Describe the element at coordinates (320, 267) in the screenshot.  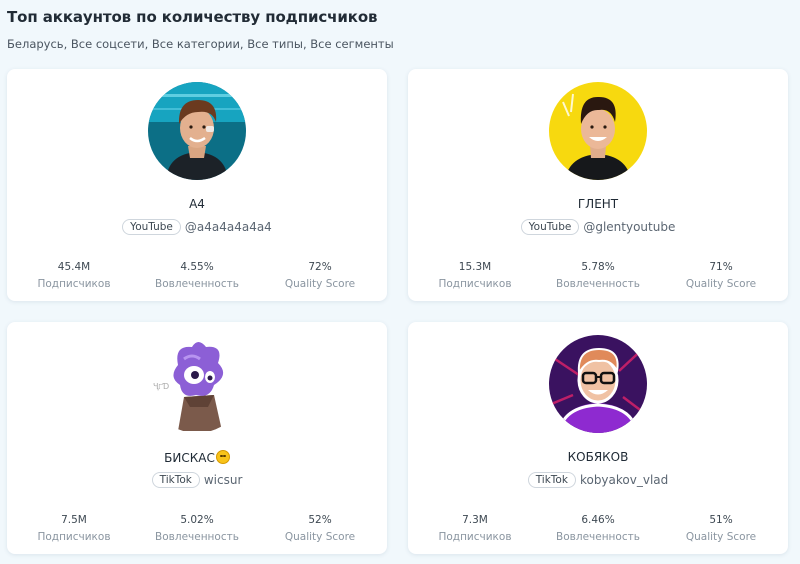
I see `stat-value: 72%` at that location.